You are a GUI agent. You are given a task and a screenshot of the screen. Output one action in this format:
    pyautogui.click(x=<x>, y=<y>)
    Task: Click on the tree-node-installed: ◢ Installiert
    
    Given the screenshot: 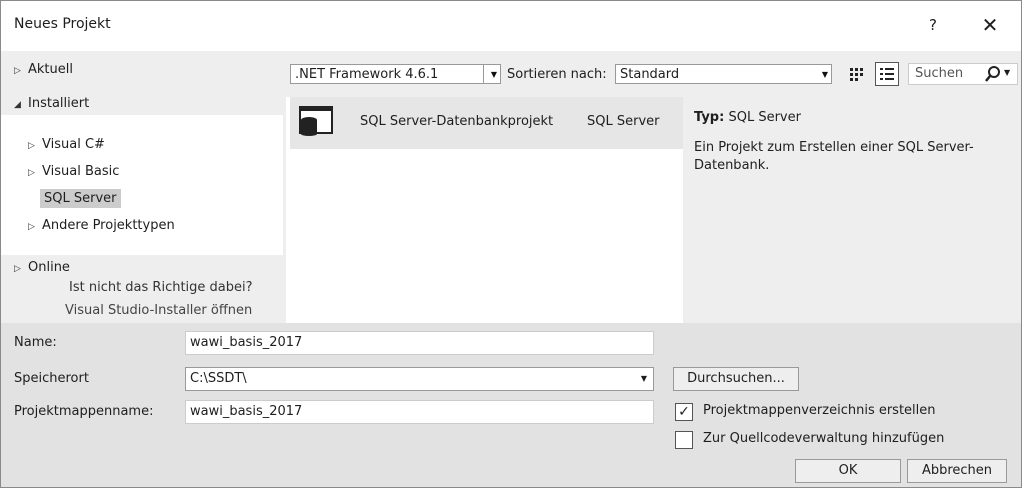 What is the action you would take?
    pyautogui.click(x=51, y=103)
    